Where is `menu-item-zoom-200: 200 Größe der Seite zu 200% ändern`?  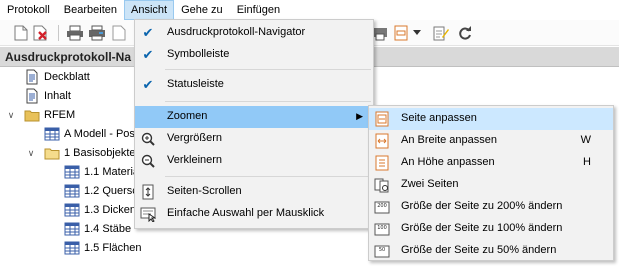 menu-item-zoom-200: 200 Größe der Seite zu 200% ändern is located at coordinates (491, 207).